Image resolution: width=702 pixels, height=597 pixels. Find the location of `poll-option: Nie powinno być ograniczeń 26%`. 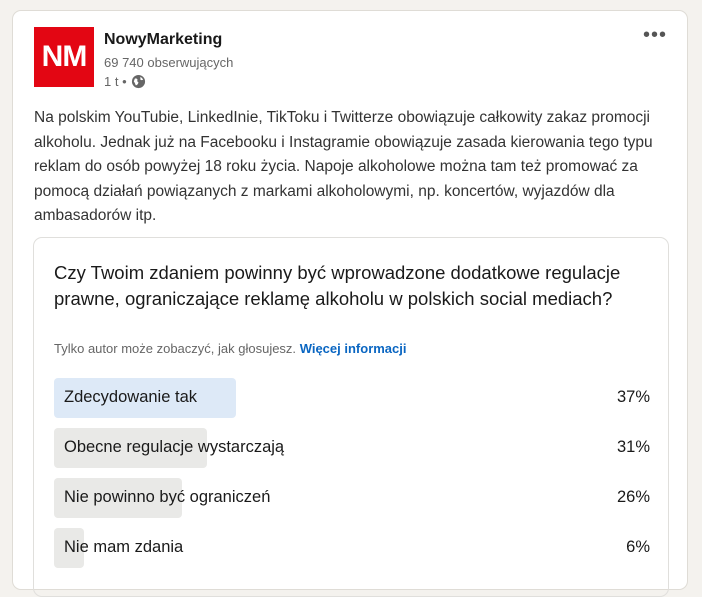

poll-option: Nie powinno być ograniczeń 26% is located at coordinates (352, 498).